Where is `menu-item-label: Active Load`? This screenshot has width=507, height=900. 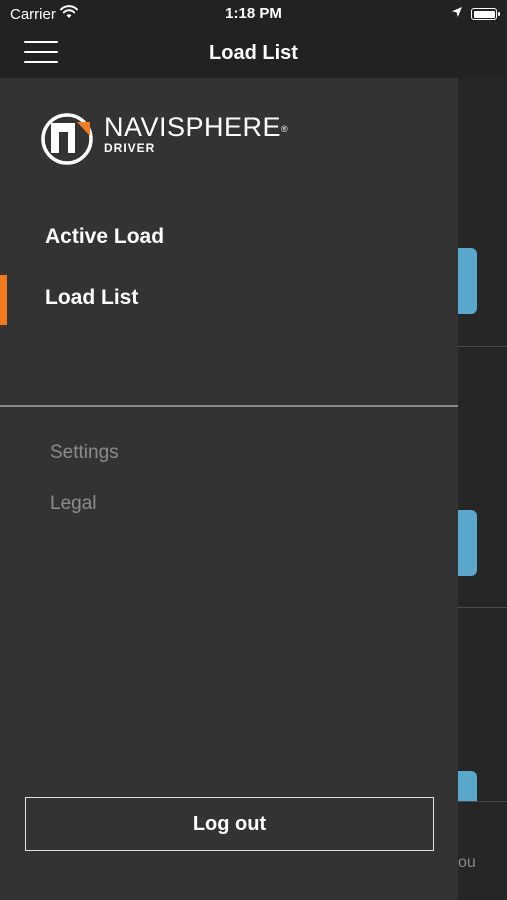
menu-item-label: Active Load is located at coordinates (105, 236).